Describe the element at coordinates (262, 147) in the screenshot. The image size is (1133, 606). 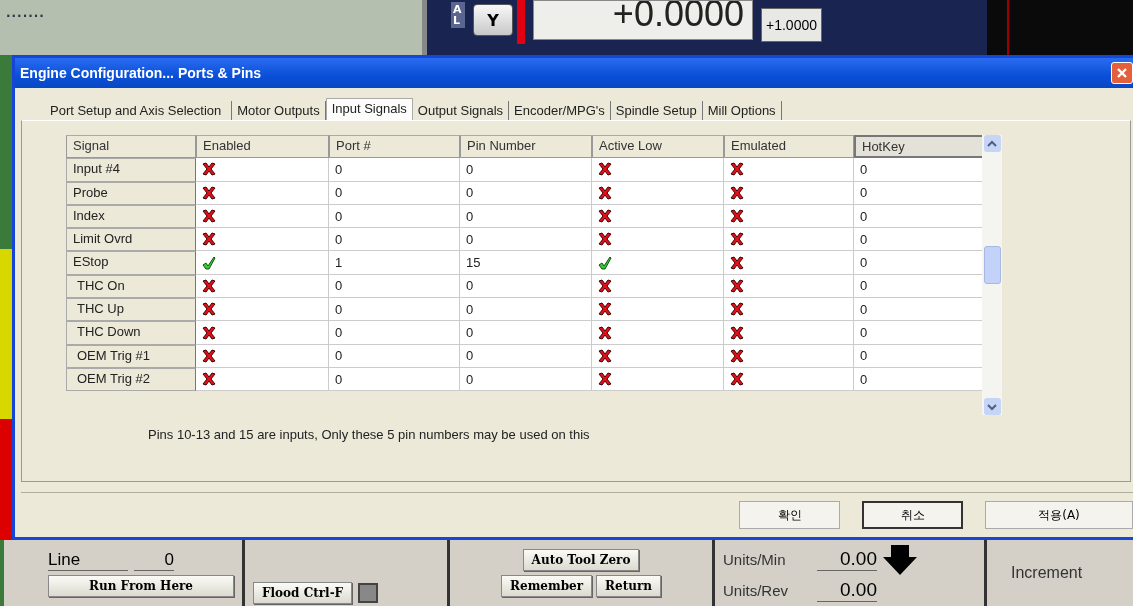
I see `column-header: Enabled` at that location.